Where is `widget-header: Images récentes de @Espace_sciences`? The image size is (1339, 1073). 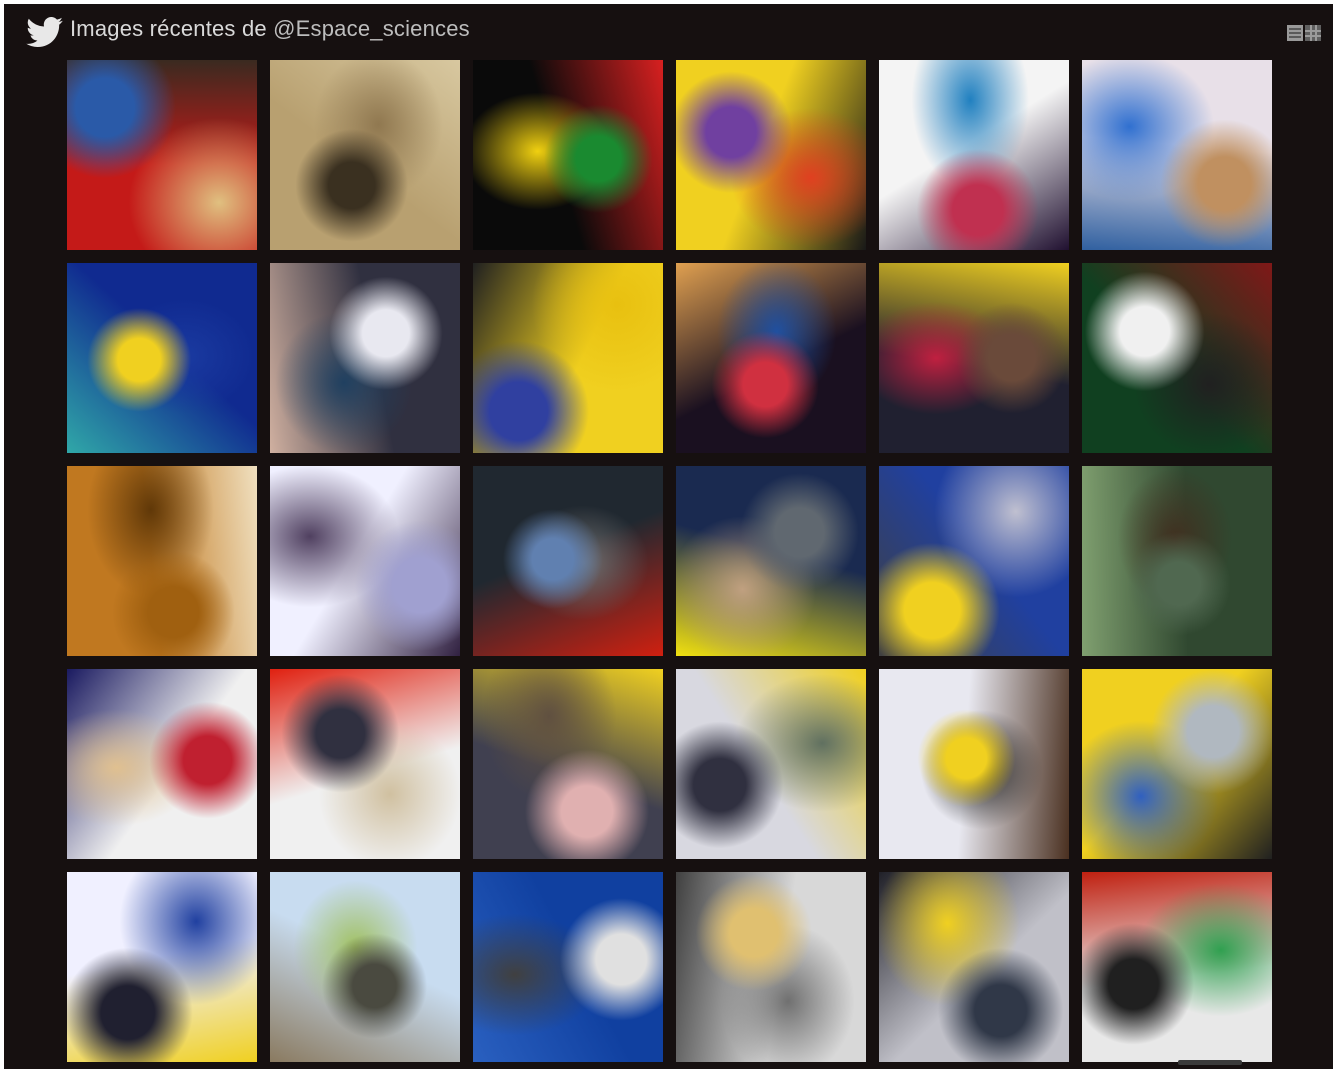
widget-header: Images récentes de @Espace_sciences is located at coordinates (668, 30).